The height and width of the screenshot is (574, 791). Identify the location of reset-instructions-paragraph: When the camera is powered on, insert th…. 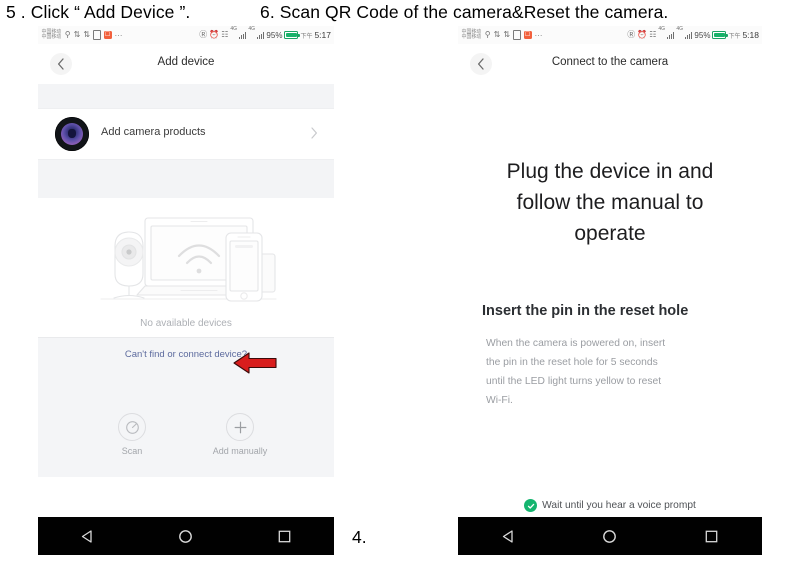
(610, 372).